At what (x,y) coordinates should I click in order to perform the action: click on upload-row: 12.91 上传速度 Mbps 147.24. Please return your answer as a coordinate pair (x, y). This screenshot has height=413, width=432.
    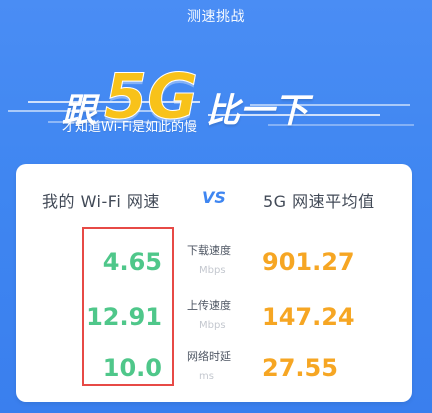
    Looking at the image, I should click on (214, 317).